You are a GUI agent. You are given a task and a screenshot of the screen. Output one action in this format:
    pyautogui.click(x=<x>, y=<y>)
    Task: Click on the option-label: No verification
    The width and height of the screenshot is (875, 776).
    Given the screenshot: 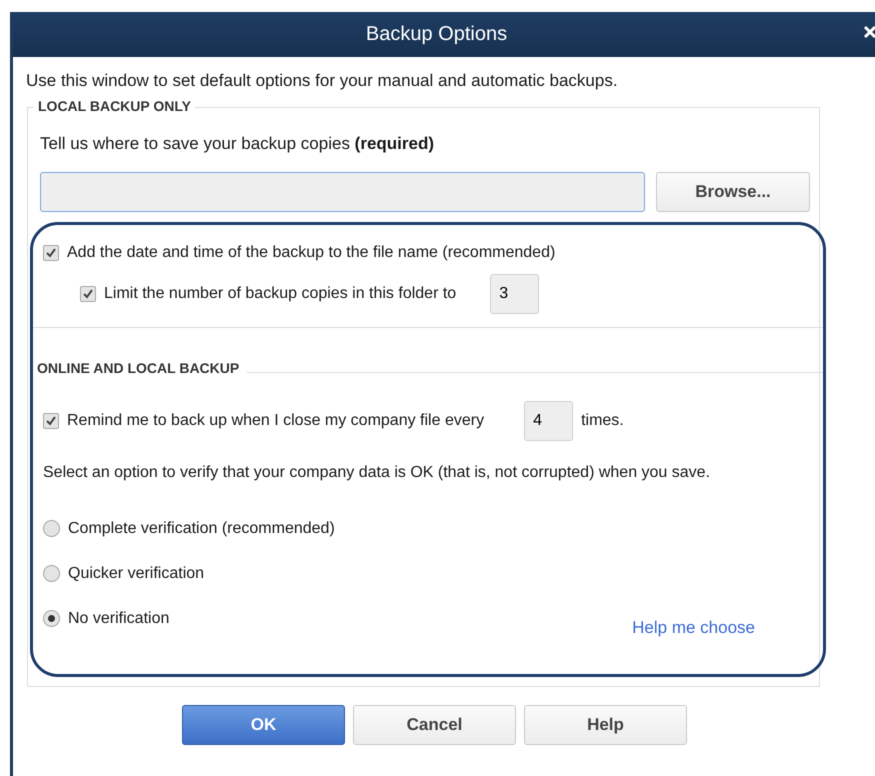 What is the action you would take?
    pyautogui.click(x=119, y=619)
    